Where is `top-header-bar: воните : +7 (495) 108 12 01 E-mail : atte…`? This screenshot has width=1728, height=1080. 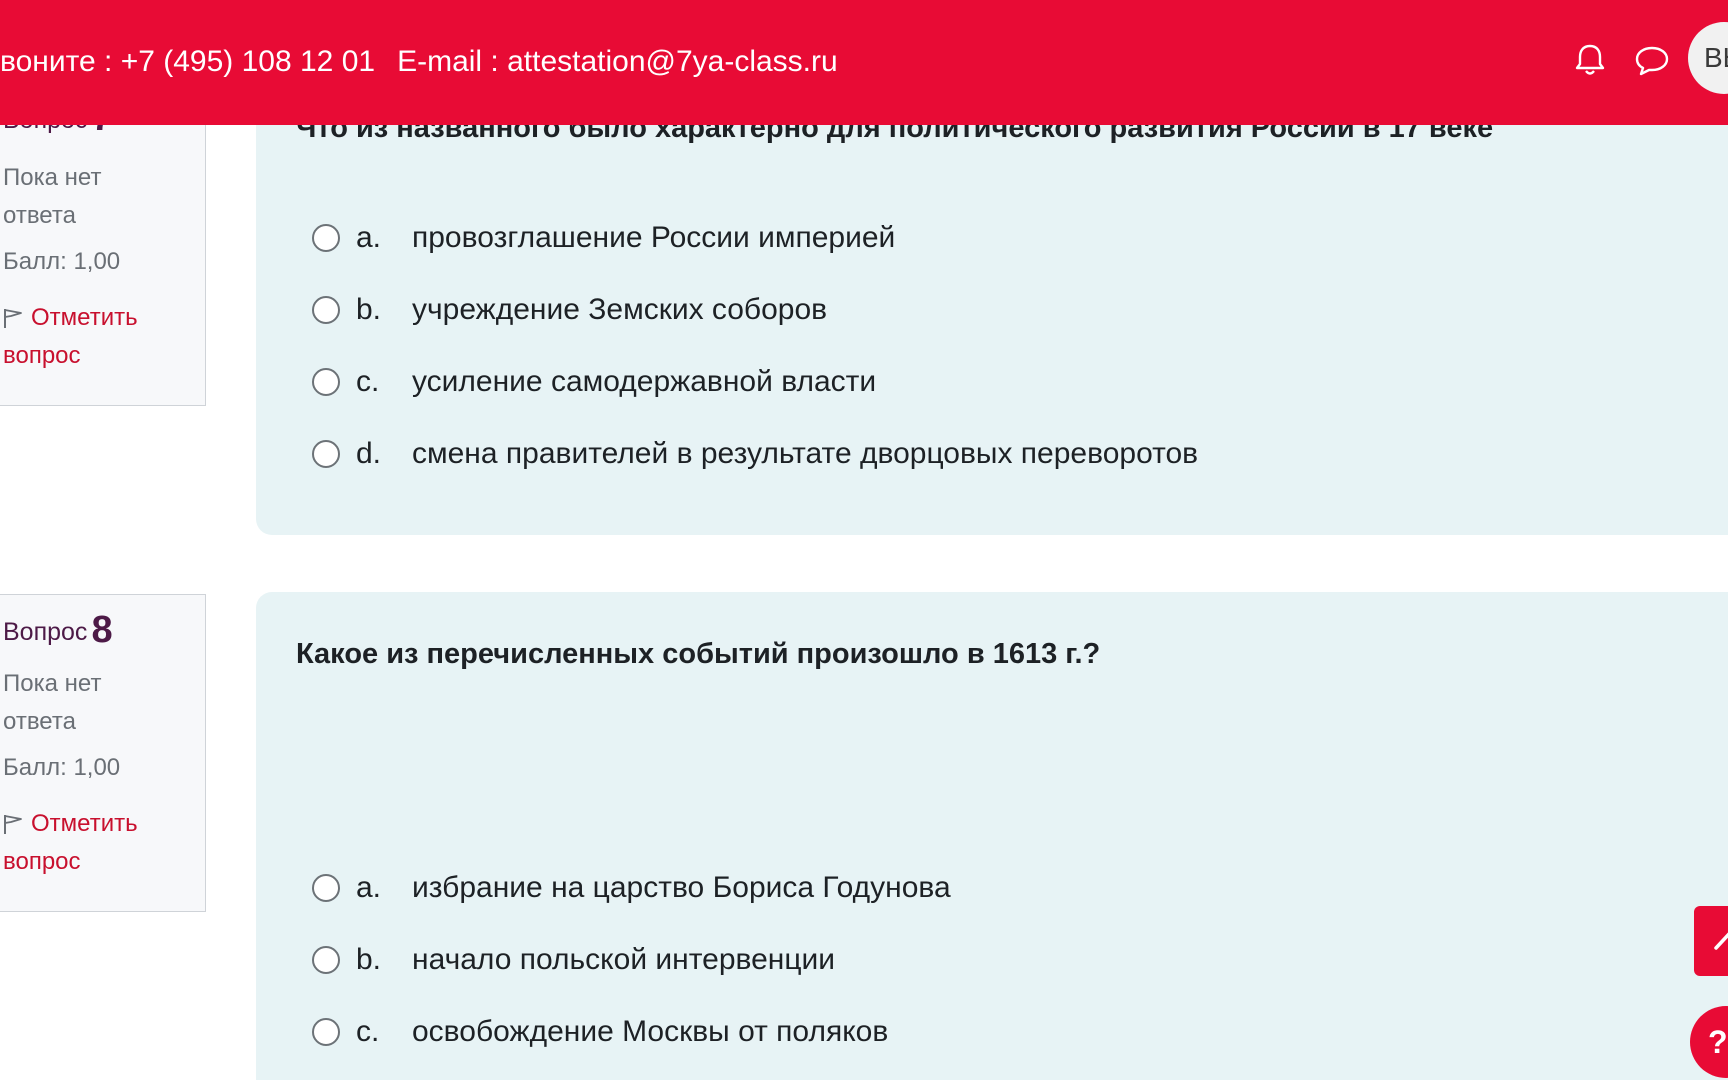
top-header-bar: воните : +7 (495) 108 12 01 E-mail : atte… is located at coordinates (864, 62).